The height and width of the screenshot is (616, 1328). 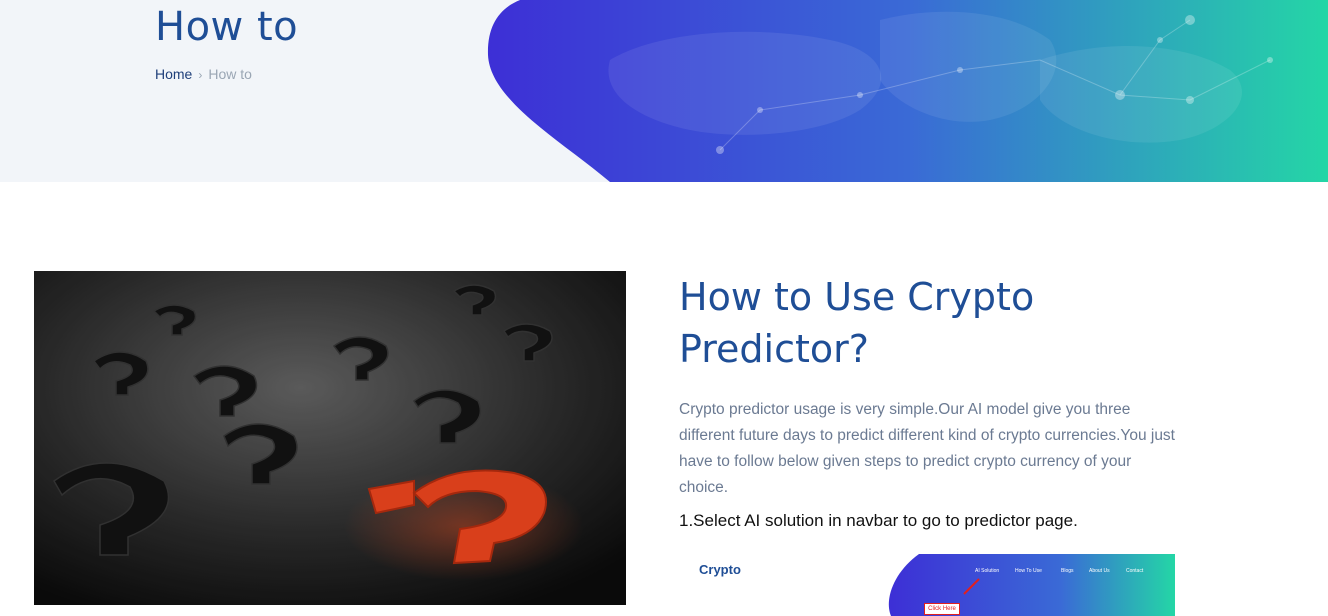 What do you see at coordinates (227, 27) in the screenshot?
I see `page-title: How to` at bounding box center [227, 27].